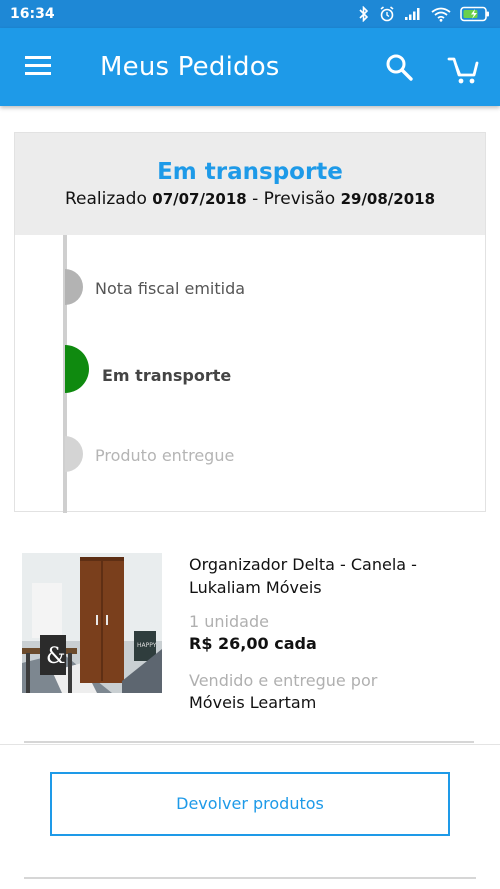 The image size is (500, 889). I want to click on timeline-dot-done, so click(74, 287).